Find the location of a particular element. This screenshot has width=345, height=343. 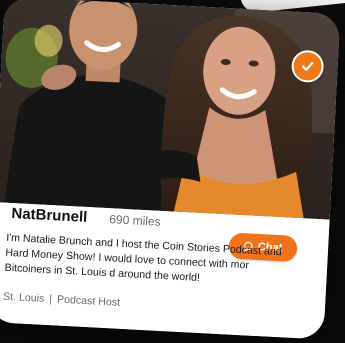

profile-meta: St. Louis | Podcast Host is located at coordinates (61, 300).